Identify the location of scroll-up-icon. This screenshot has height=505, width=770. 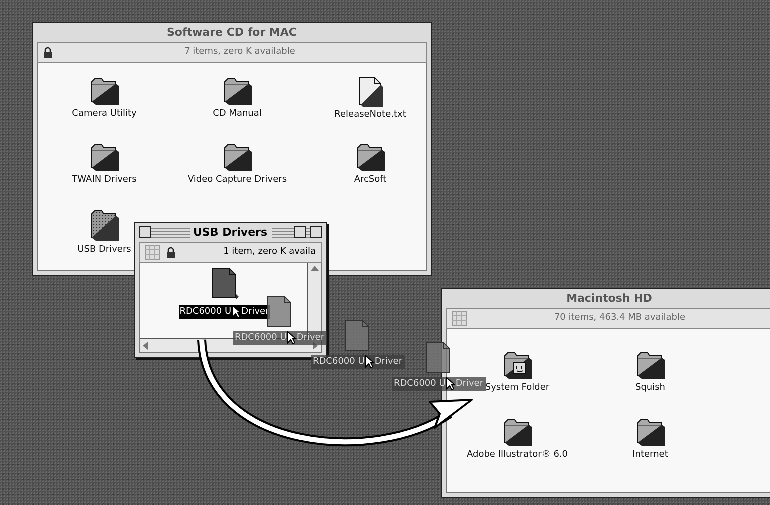
(314, 268).